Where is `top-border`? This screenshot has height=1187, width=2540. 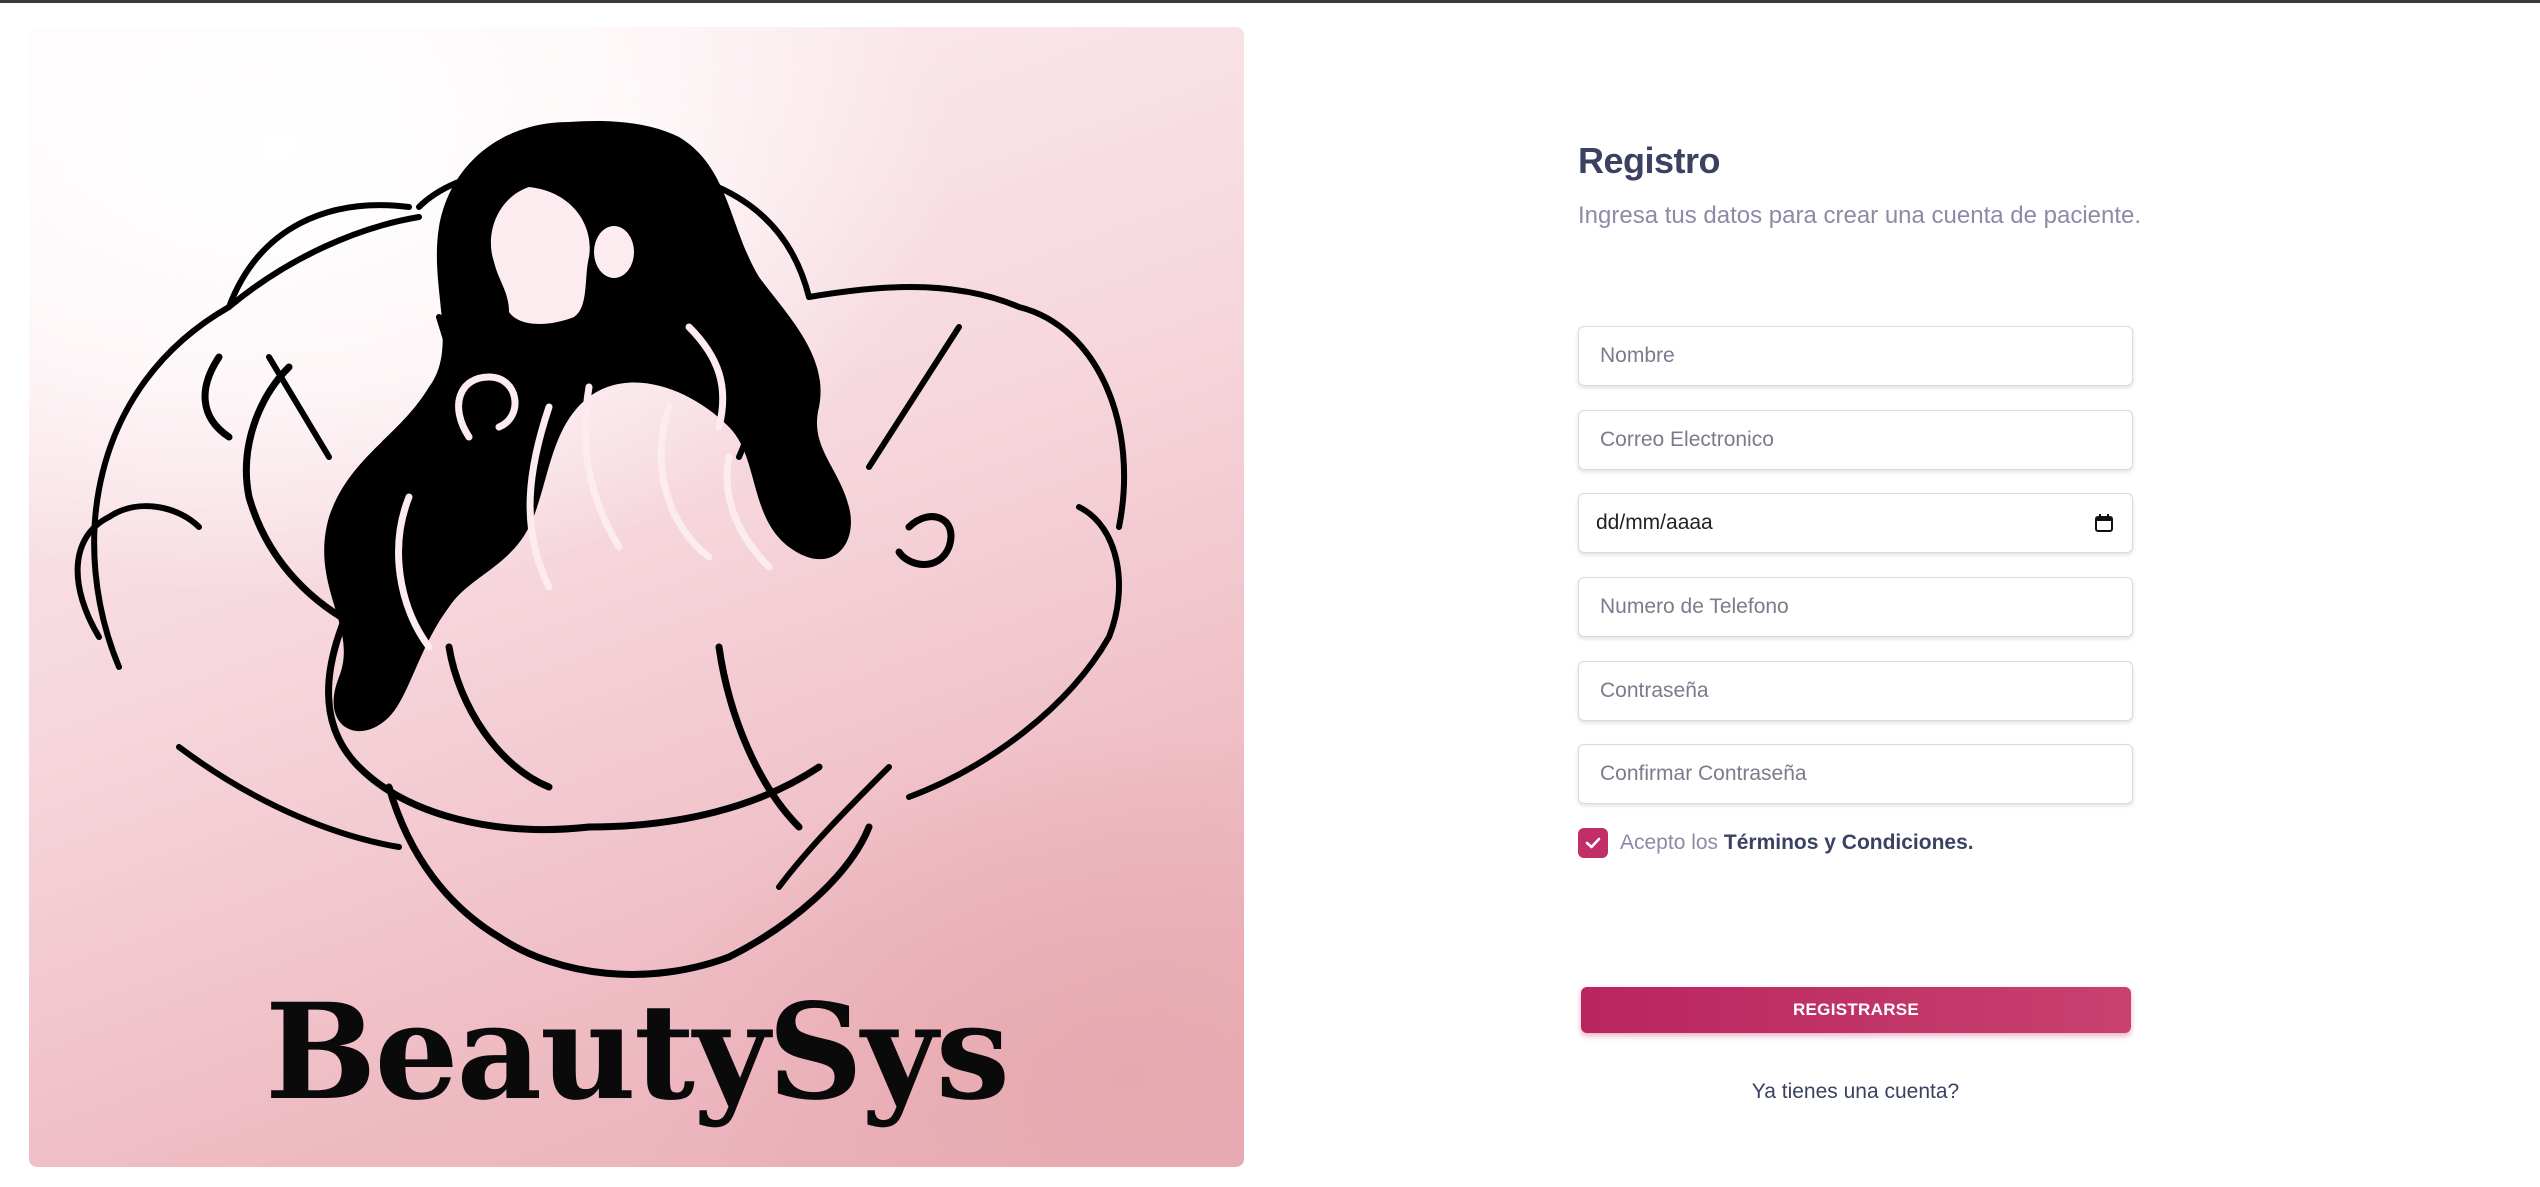
top-border is located at coordinates (1270, 1).